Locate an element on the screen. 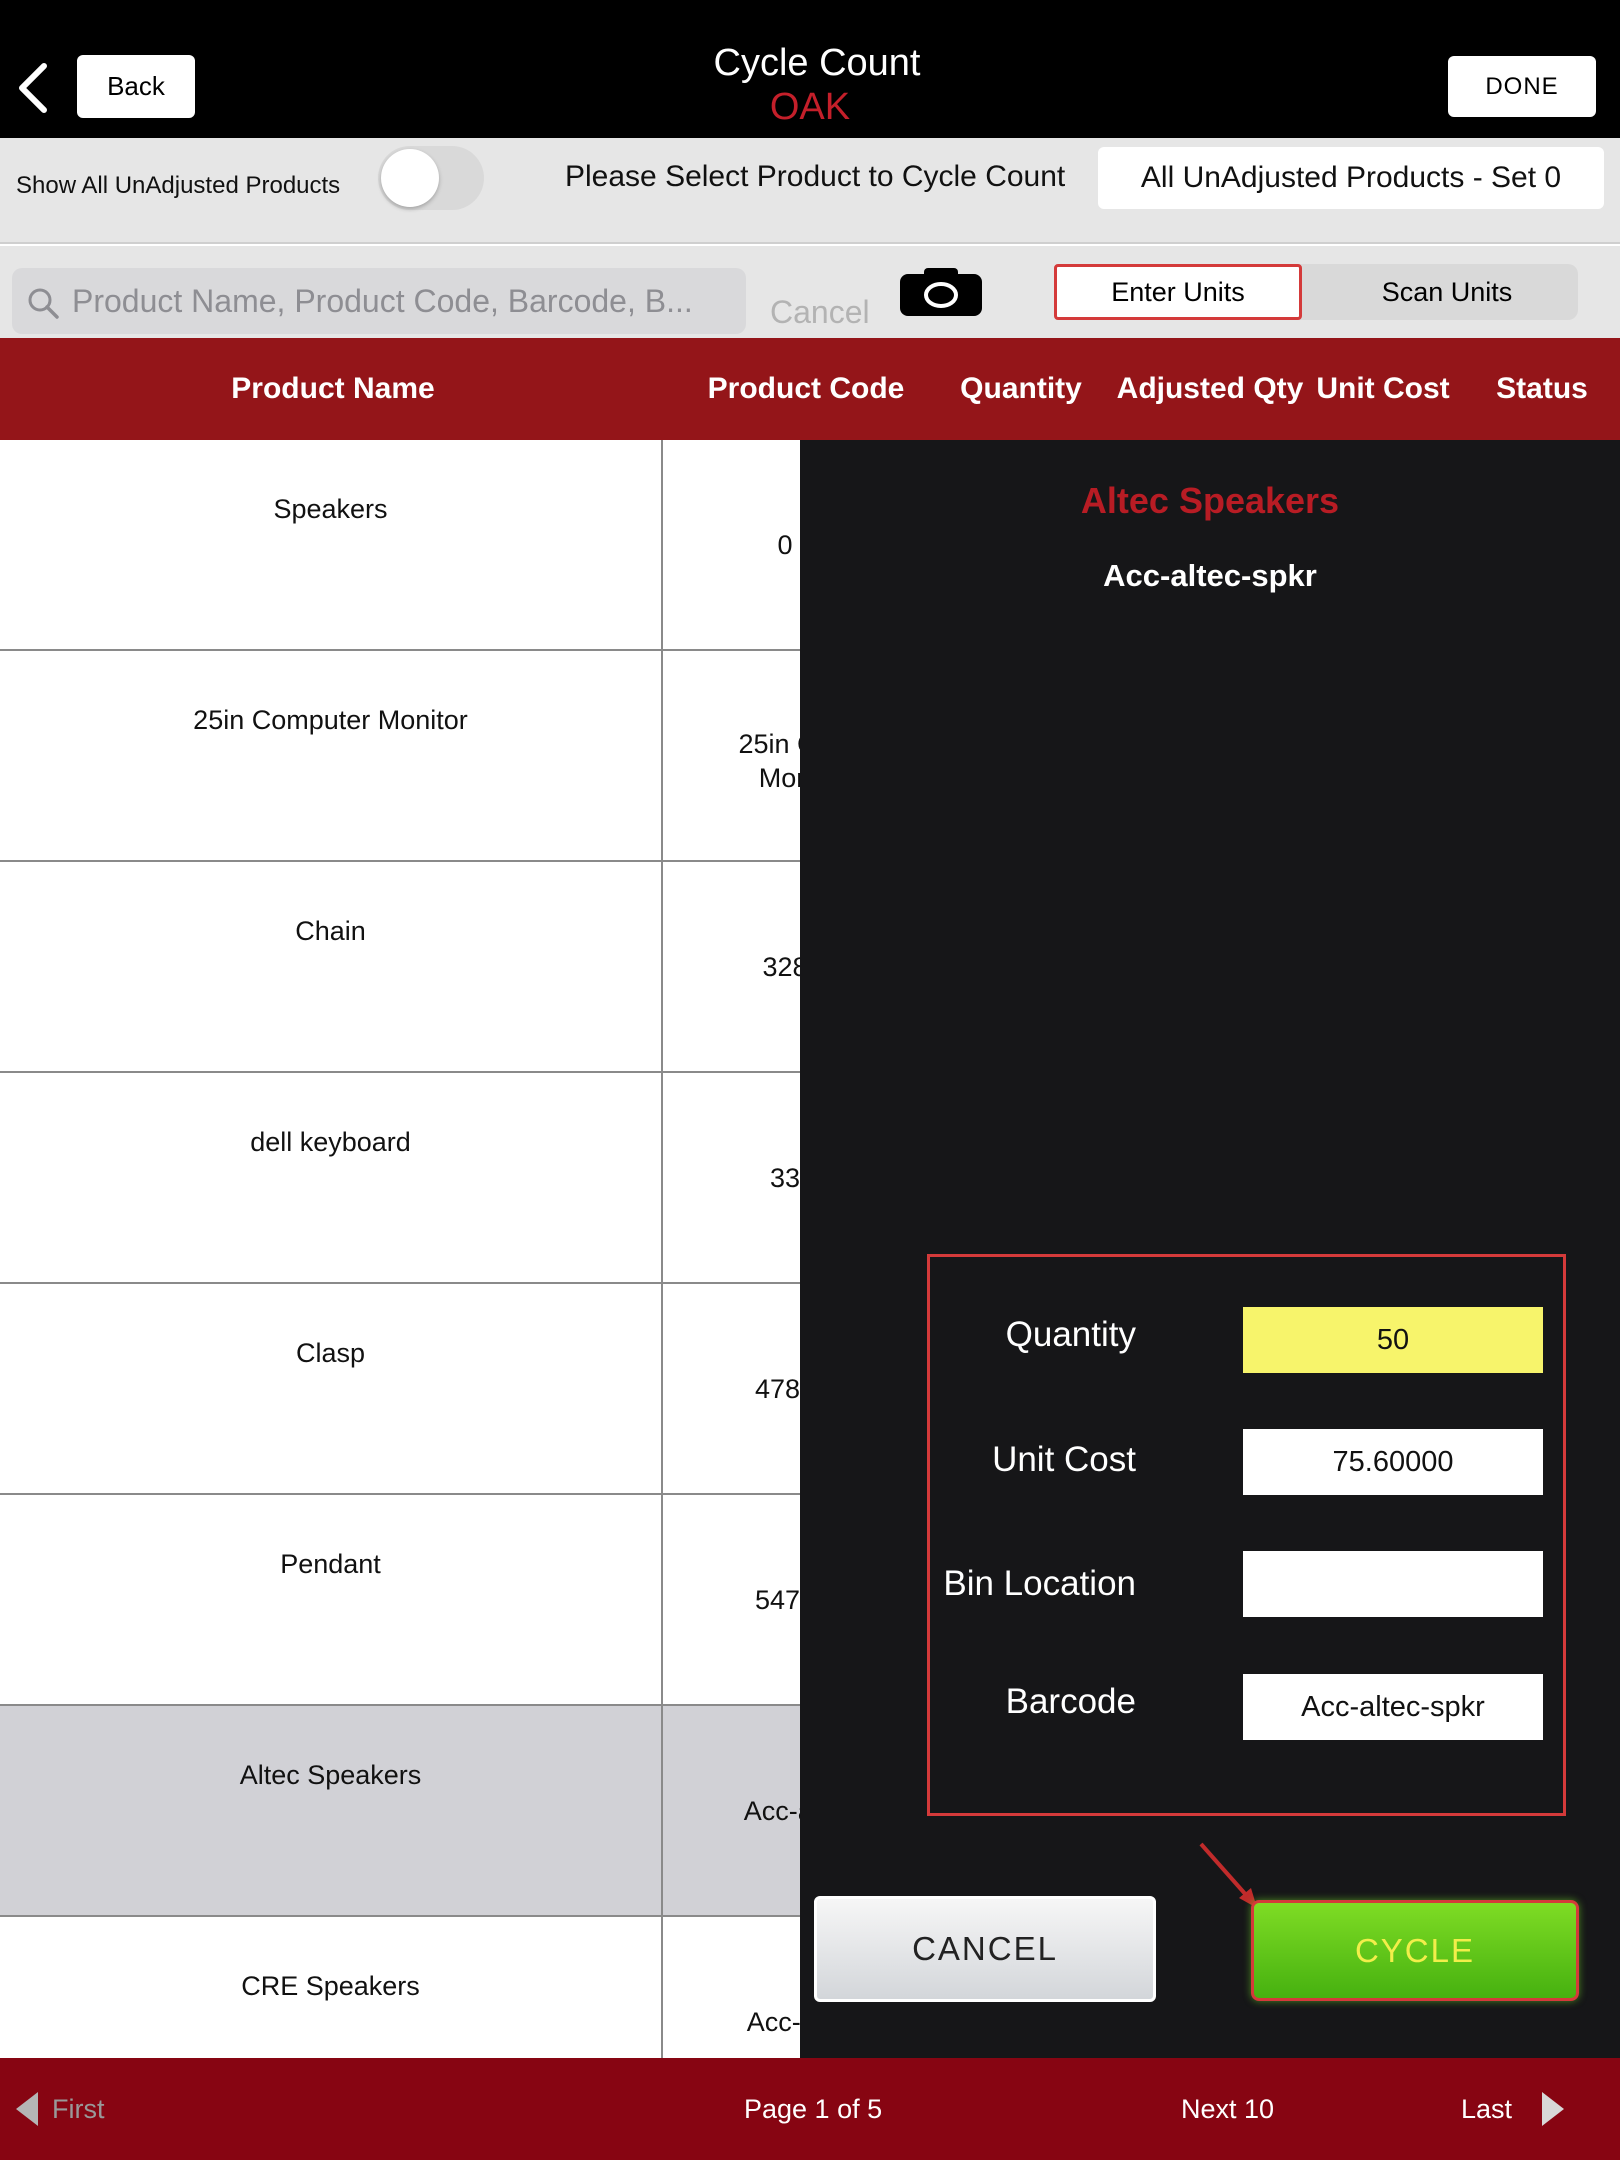 This screenshot has height=2160, width=1620. col-product-code: Product Code is located at coordinates (806, 389).